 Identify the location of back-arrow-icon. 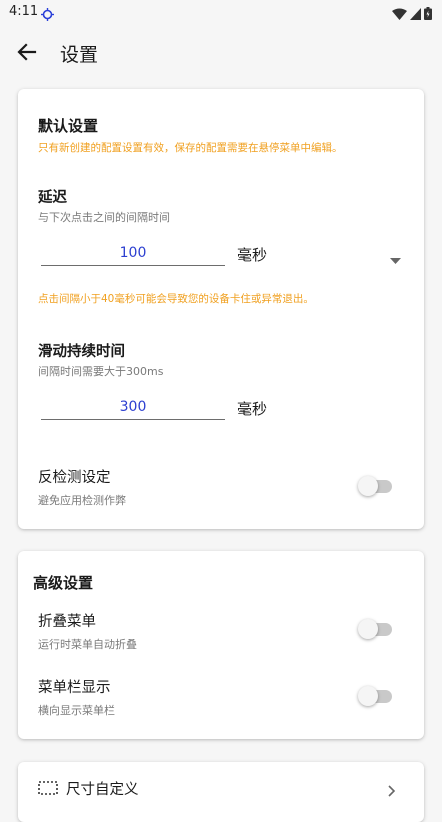
(27, 52).